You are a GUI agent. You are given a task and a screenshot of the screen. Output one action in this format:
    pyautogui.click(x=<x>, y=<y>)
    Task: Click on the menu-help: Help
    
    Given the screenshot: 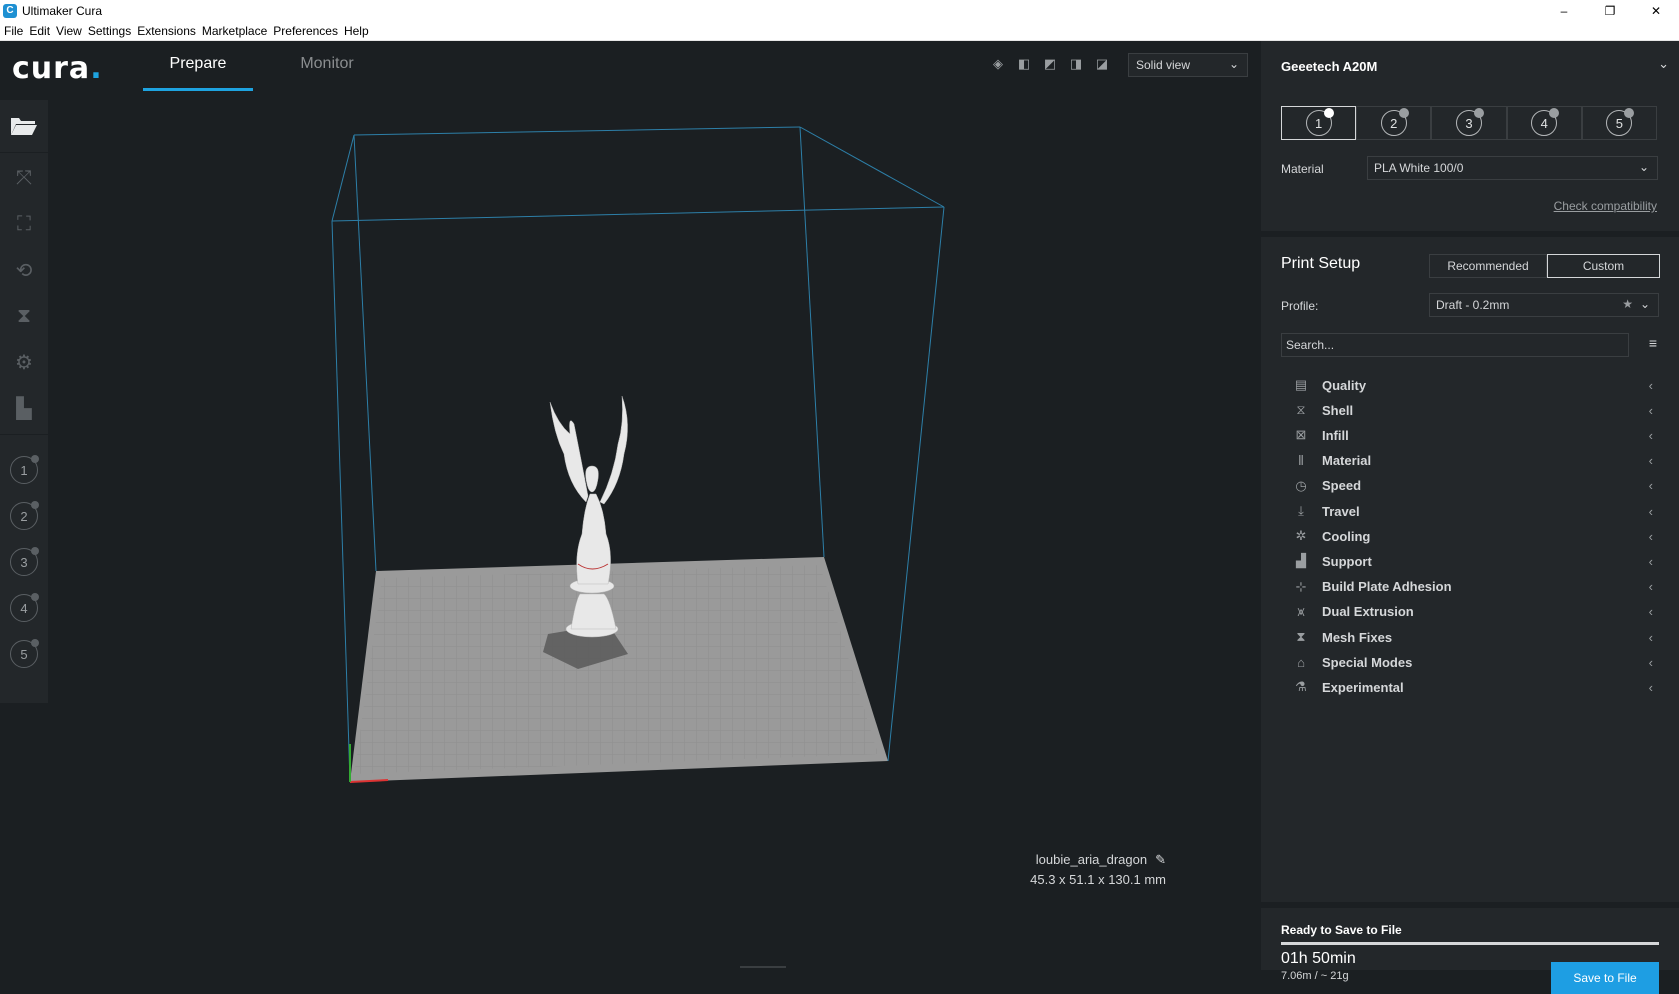 What is the action you would take?
    pyautogui.click(x=356, y=31)
    